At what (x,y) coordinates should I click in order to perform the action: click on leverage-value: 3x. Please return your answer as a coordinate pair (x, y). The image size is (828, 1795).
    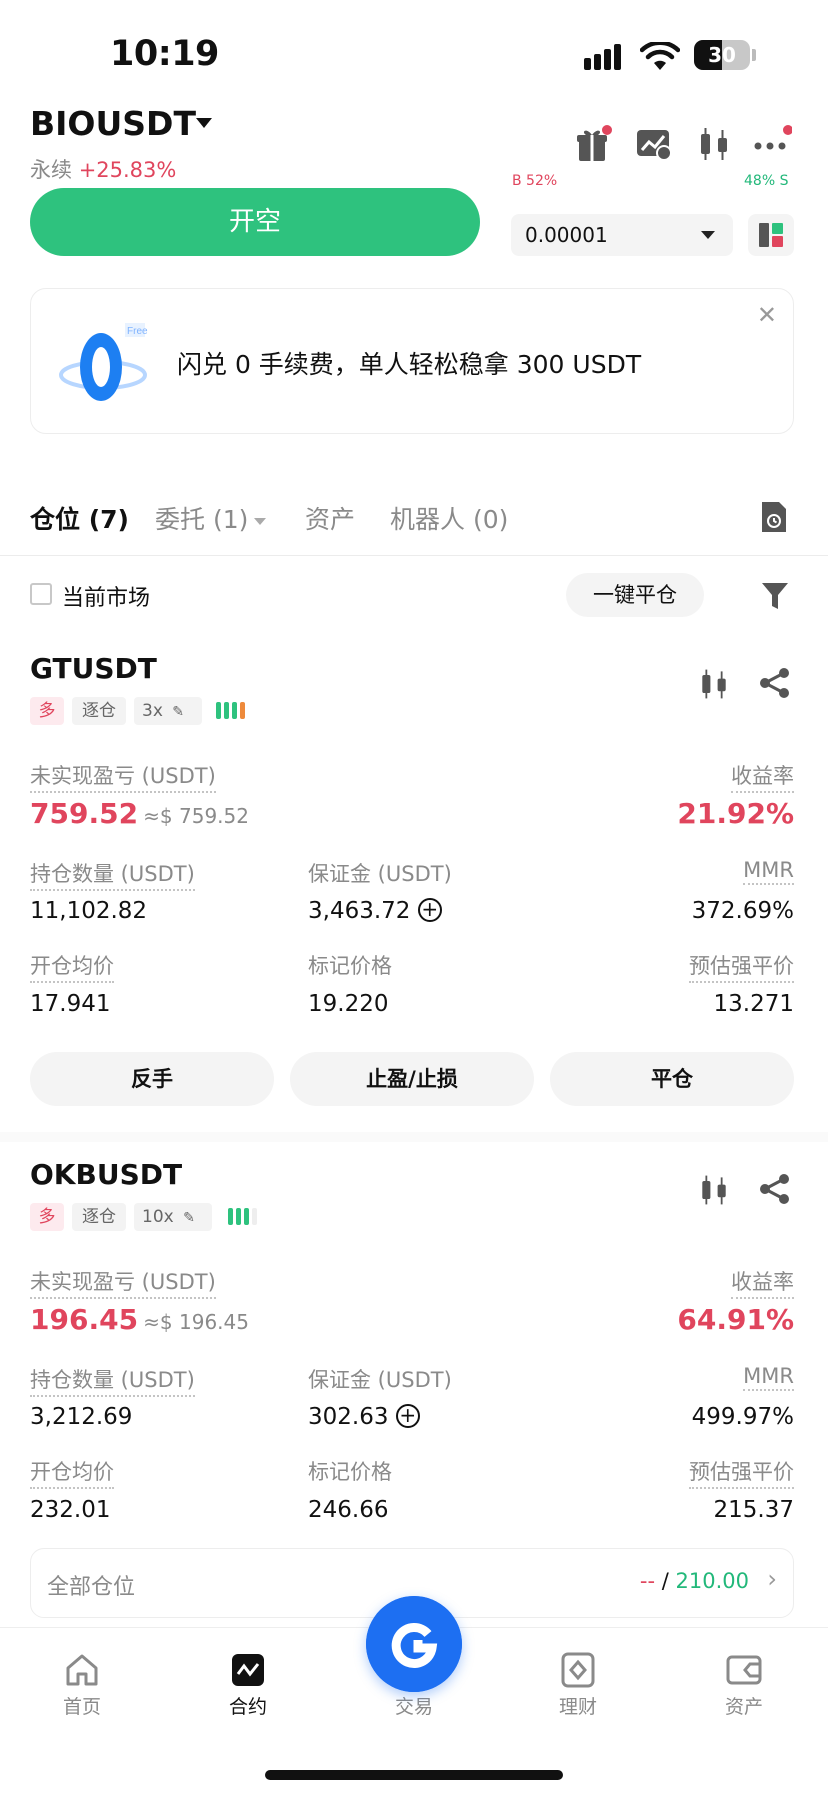
    Looking at the image, I should click on (152, 711).